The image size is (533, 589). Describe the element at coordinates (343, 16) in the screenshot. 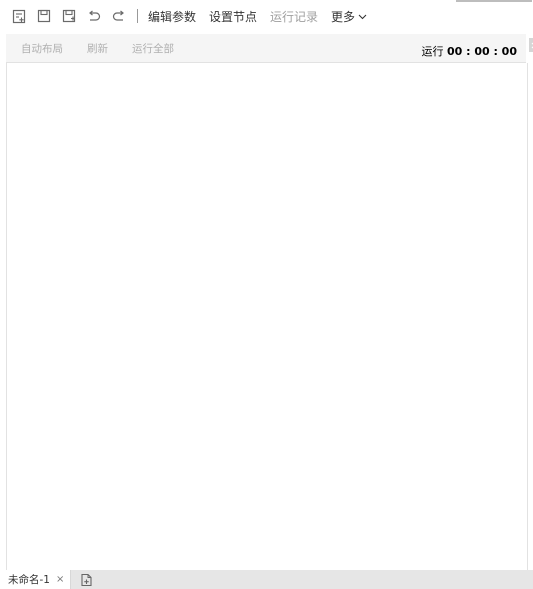

I see `more-label: 更多` at that location.